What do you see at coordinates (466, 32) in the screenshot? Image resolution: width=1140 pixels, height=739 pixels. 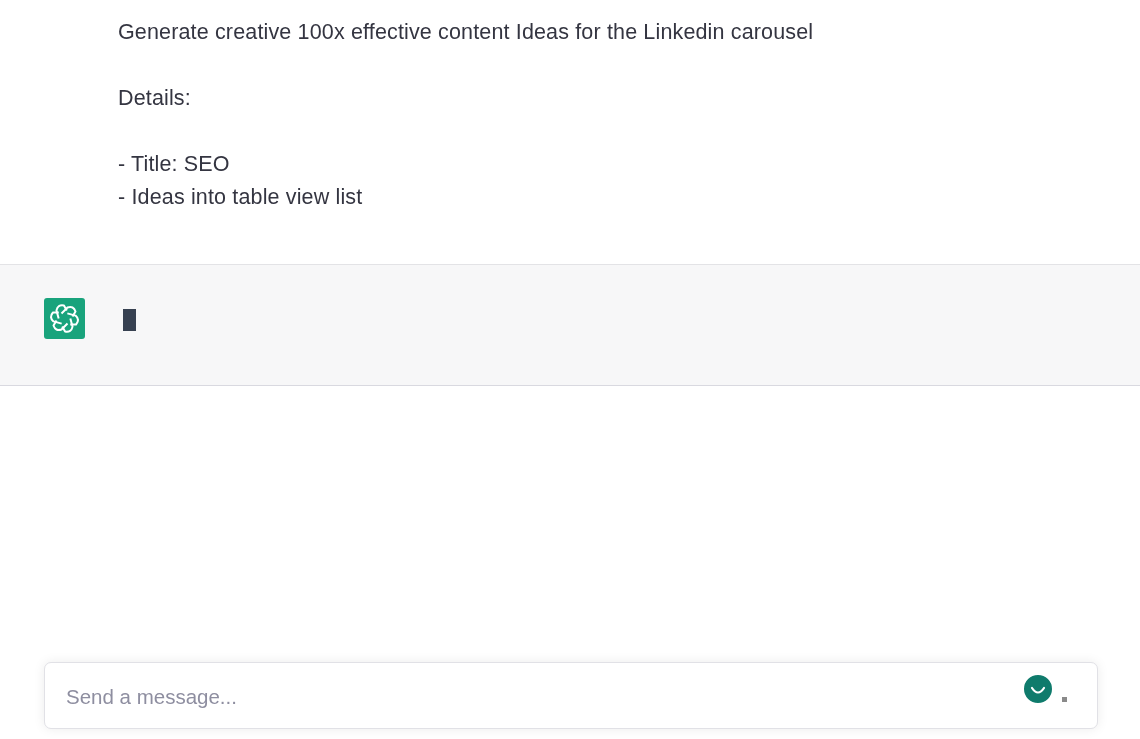 I see `message-text: Generate creative 100x effective content Ideas for the Linkedin carousel` at bounding box center [466, 32].